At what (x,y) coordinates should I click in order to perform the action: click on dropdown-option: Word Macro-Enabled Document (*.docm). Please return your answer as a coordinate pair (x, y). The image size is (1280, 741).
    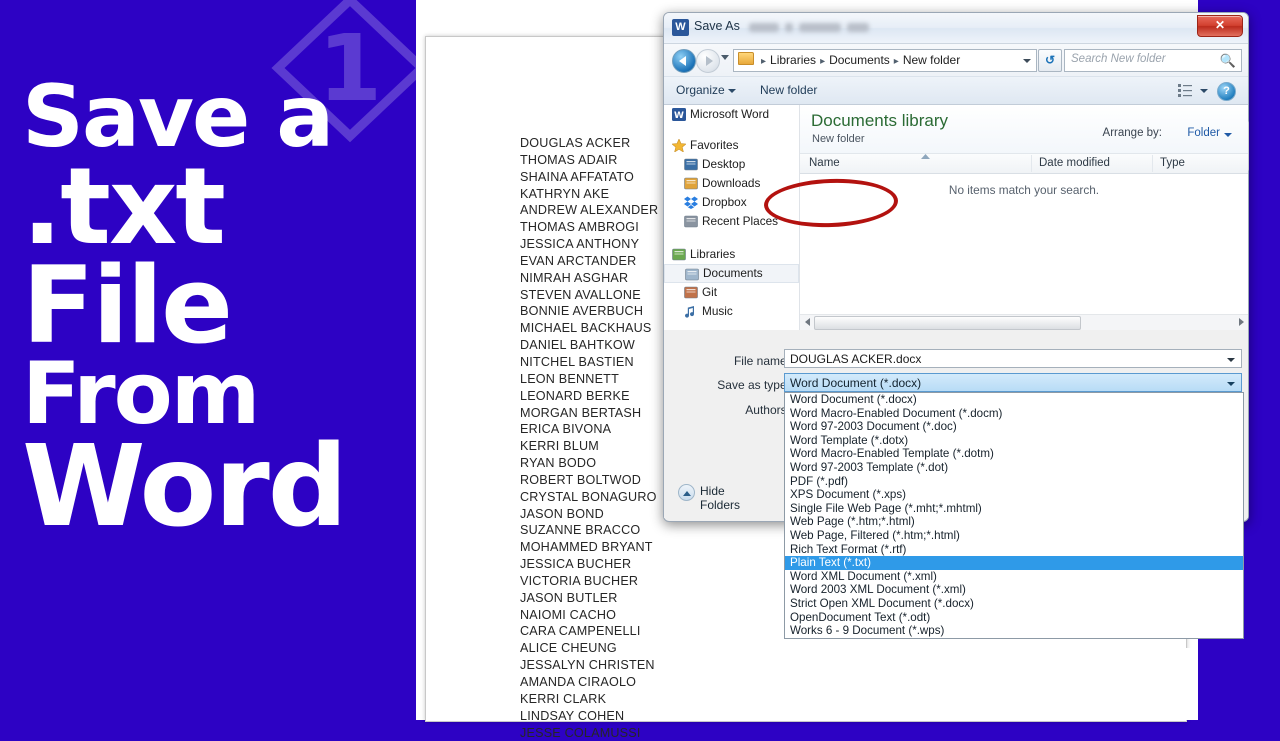
    Looking at the image, I should click on (1014, 414).